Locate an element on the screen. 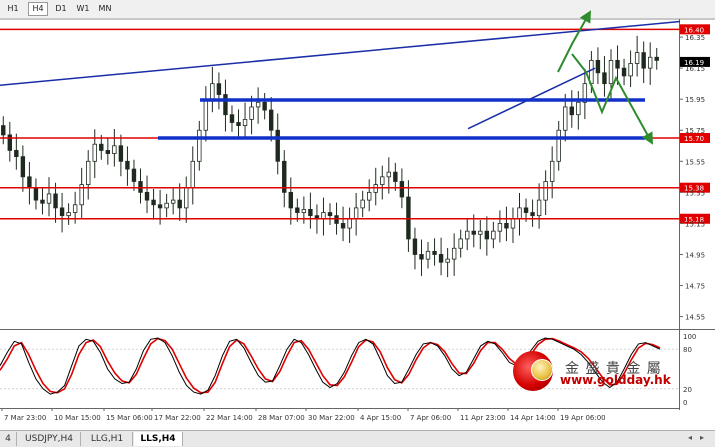  logo-coin-icon is located at coordinates (542, 370).